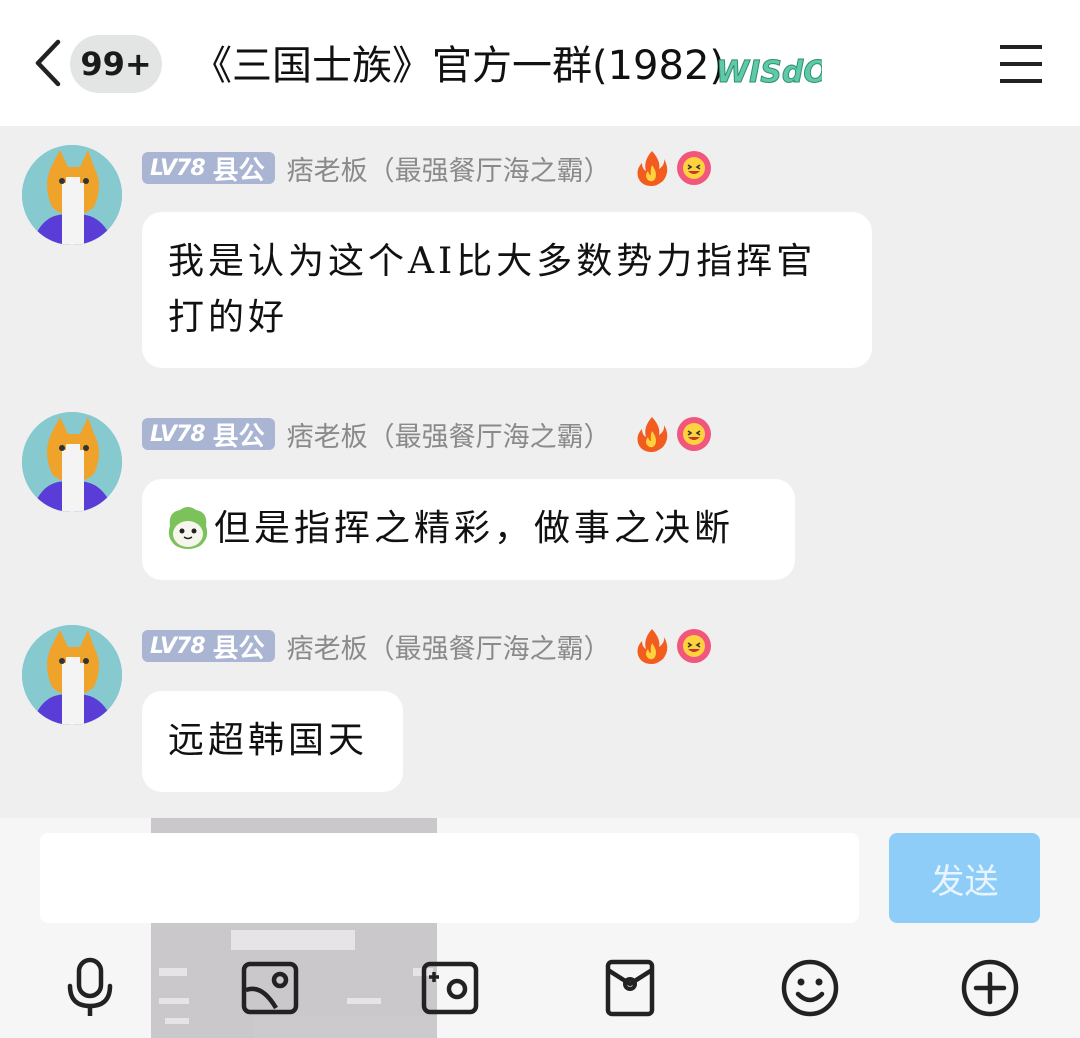 This screenshot has width=1080, height=1038. I want to click on mic-icon, so click(90, 988).